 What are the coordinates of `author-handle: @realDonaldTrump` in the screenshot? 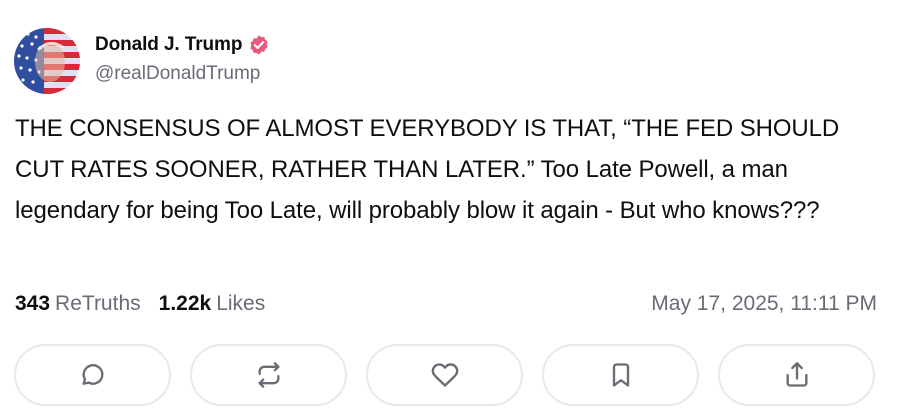 It's located at (182, 74).